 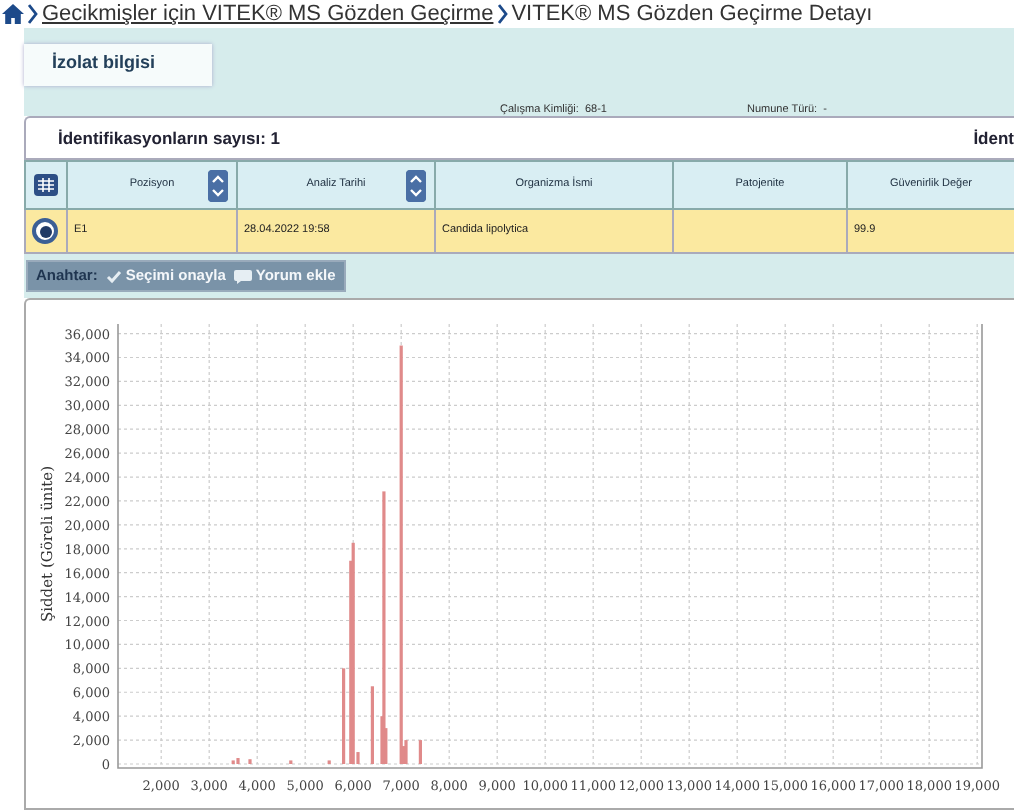 I want to click on section-label: İdent, so click(x=993, y=138).